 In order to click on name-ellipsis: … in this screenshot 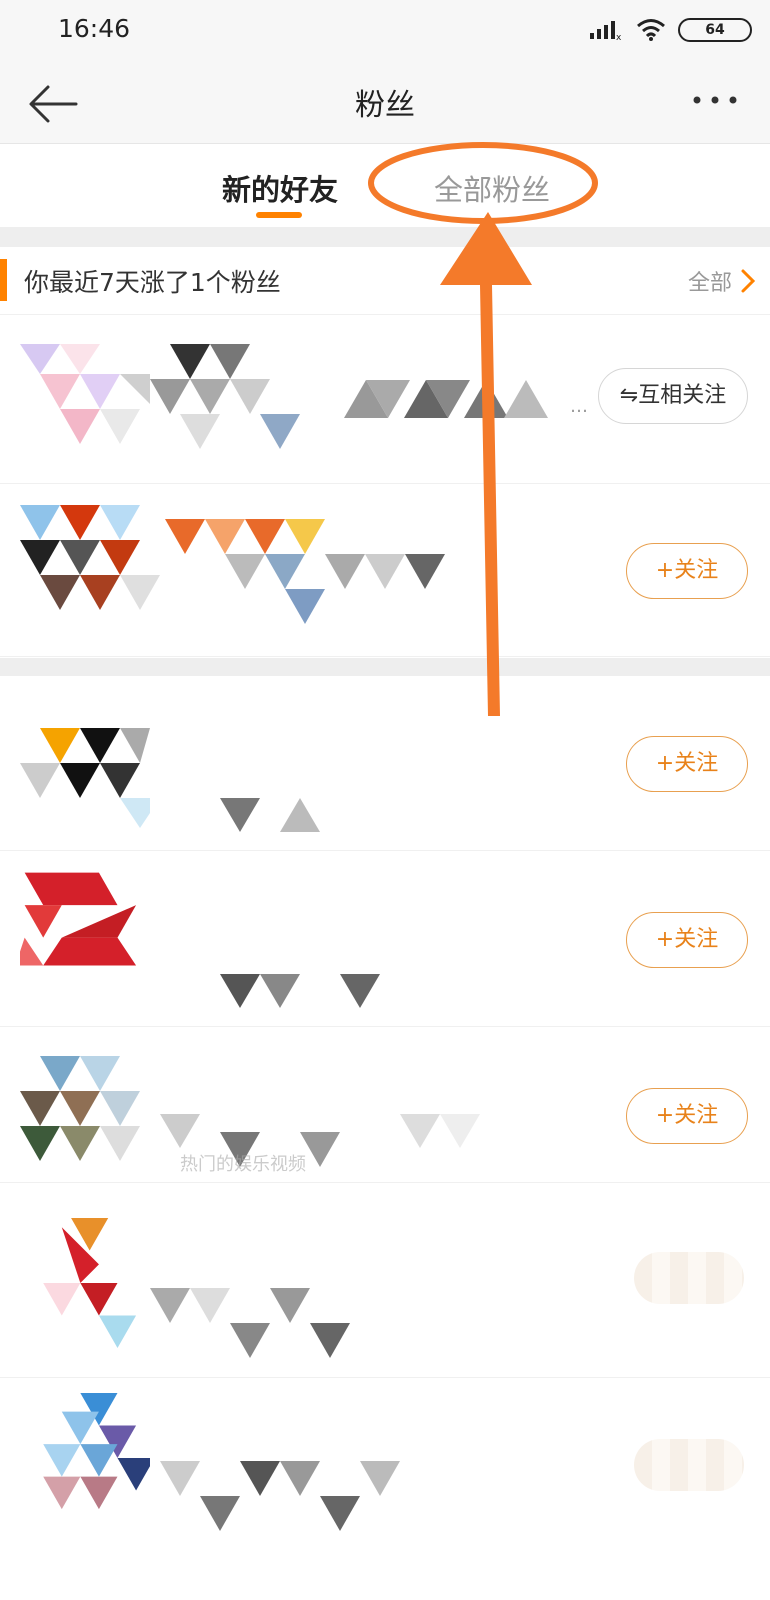, I will do `click(579, 406)`.